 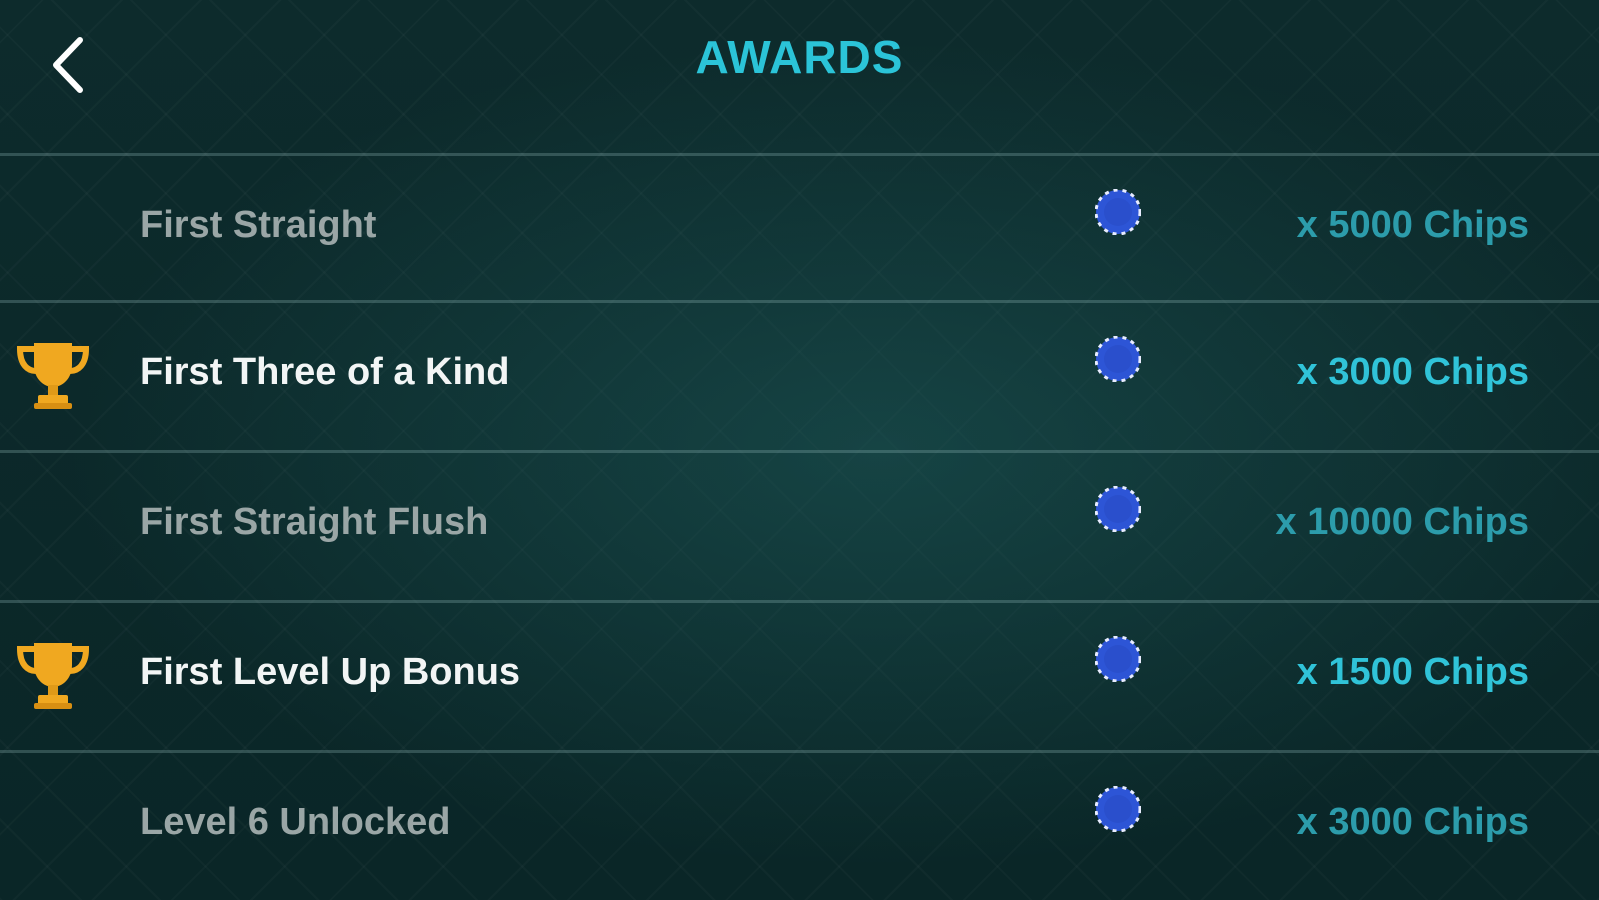 I want to click on award-name: First Straight, so click(x=258, y=225).